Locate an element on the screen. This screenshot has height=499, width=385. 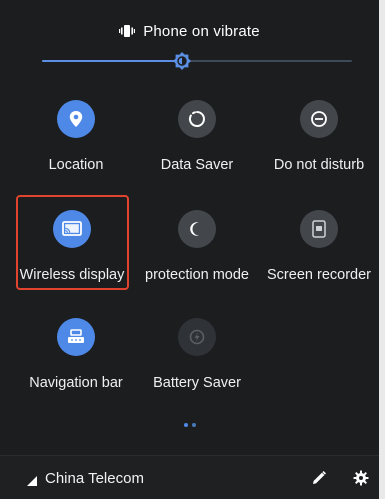
volume-status: Phone on vibrate is located at coordinates (189, 31).